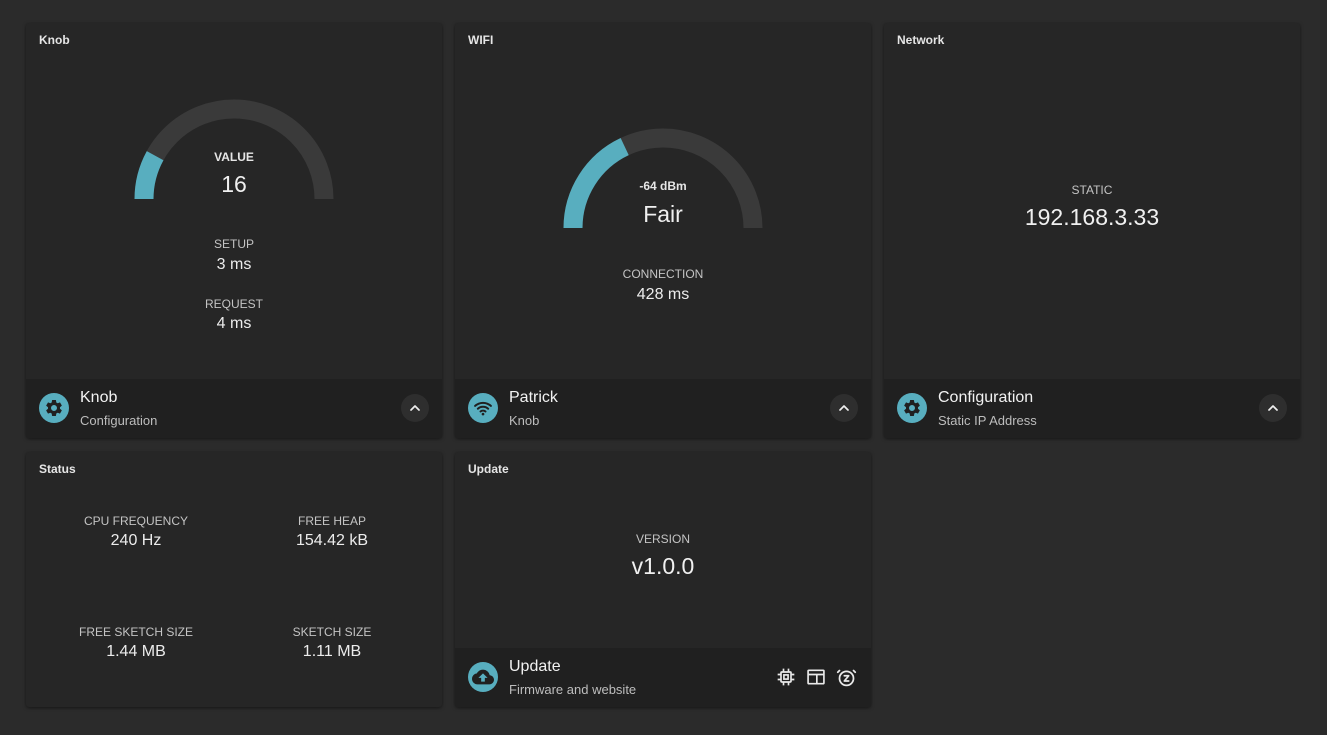 Image resolution: width=1327 pixels, height=735 pixels. I want to click on card-title: WIFI, so click(481, 40).